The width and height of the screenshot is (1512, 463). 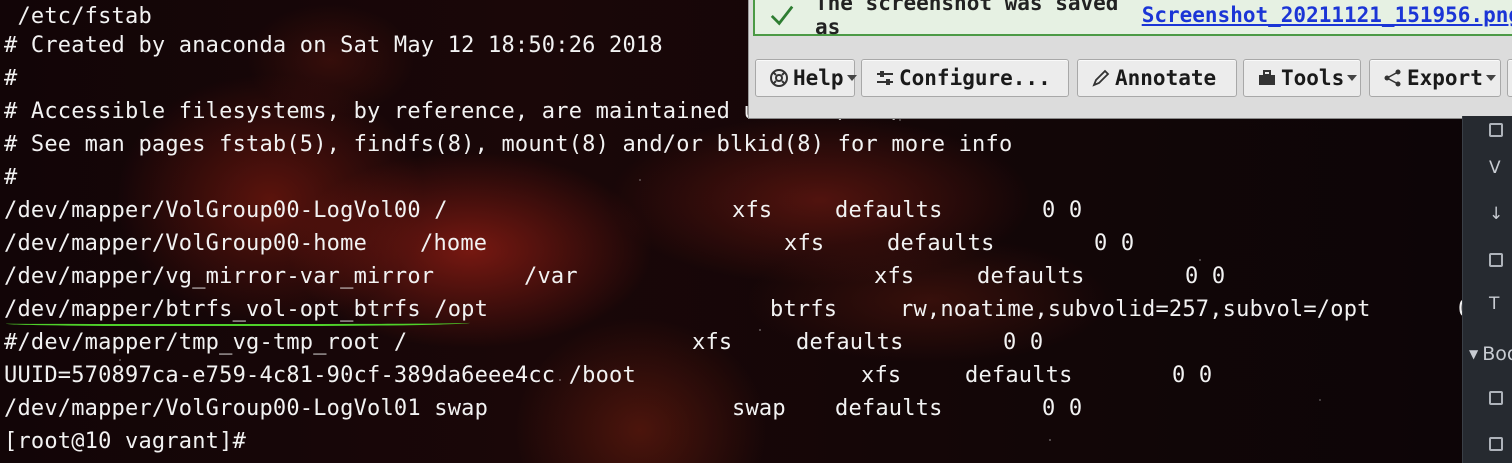 I want to click on screenshot-file-link: Screenshot_20211121_151956.png, so click(x=1327, y=15).